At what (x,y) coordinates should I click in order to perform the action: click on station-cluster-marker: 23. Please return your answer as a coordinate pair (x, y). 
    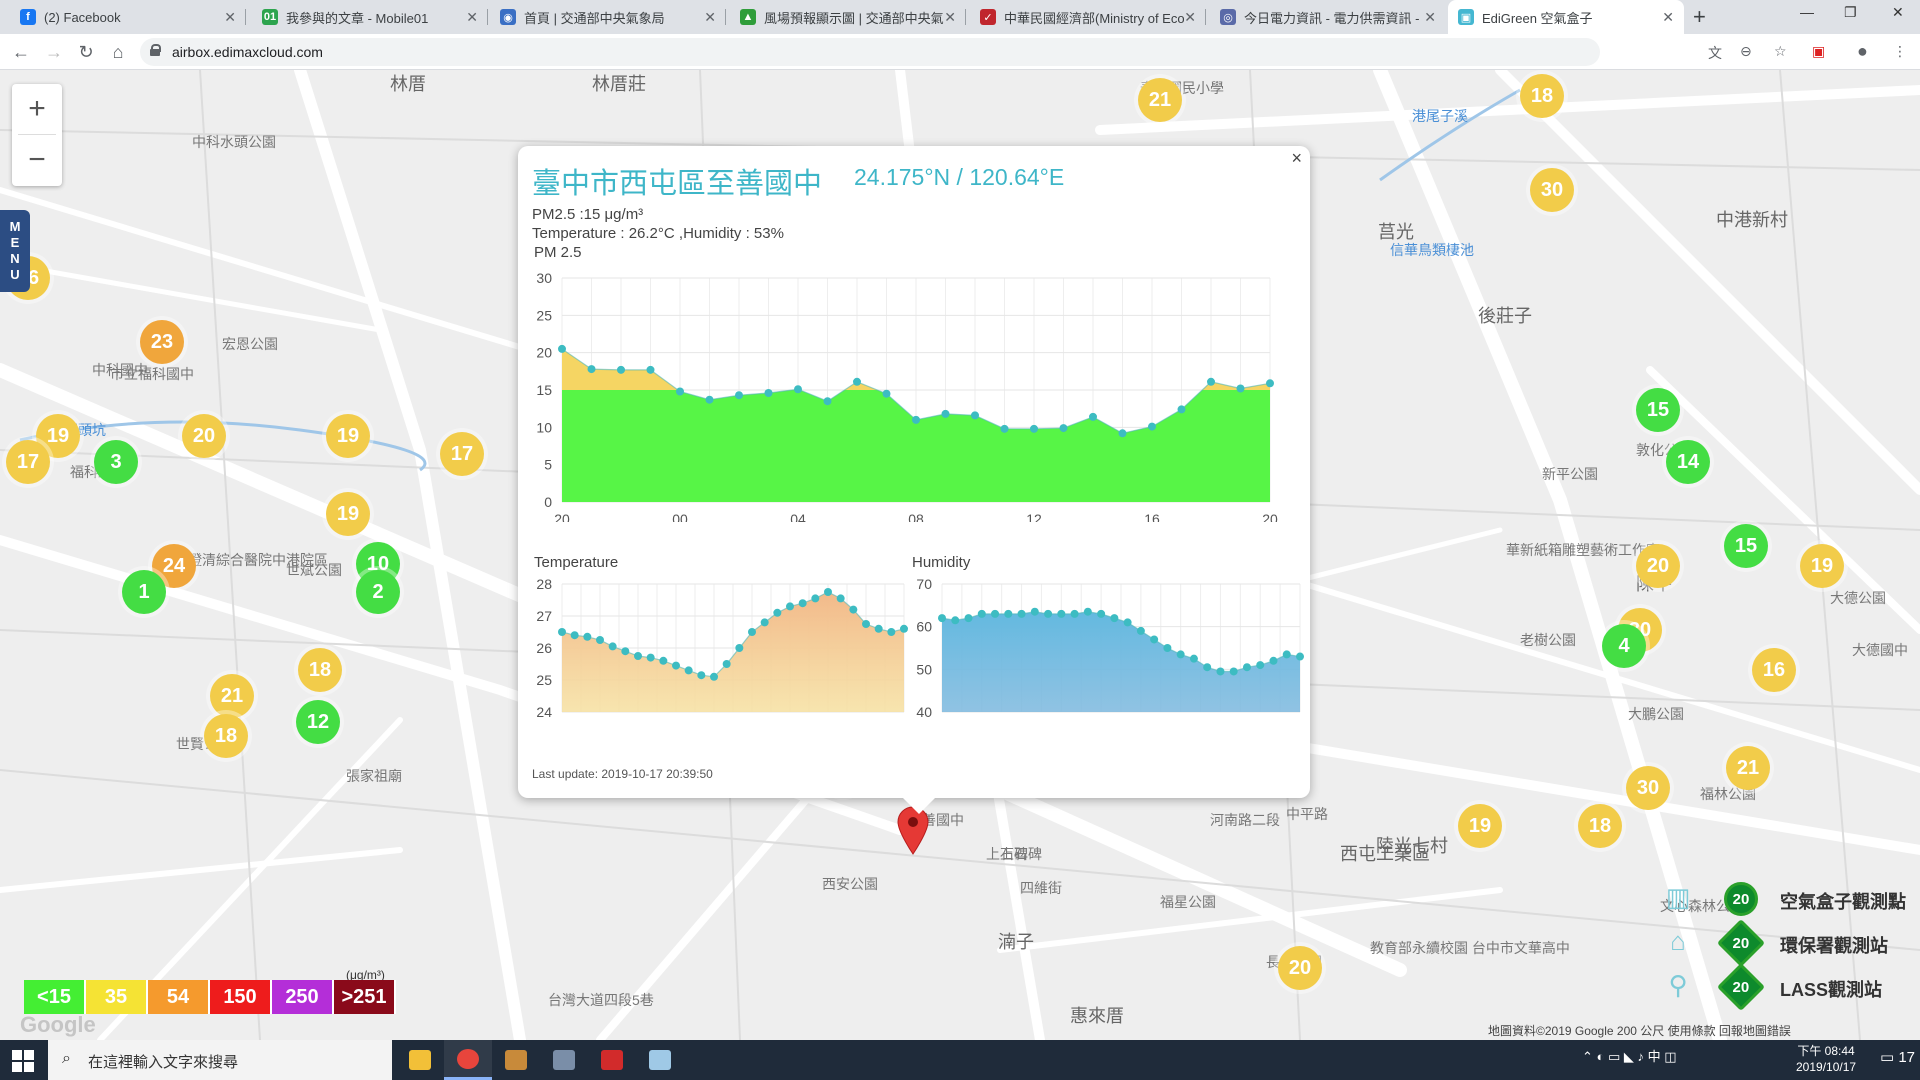
    Looking at the image, I should click on (162, 342).